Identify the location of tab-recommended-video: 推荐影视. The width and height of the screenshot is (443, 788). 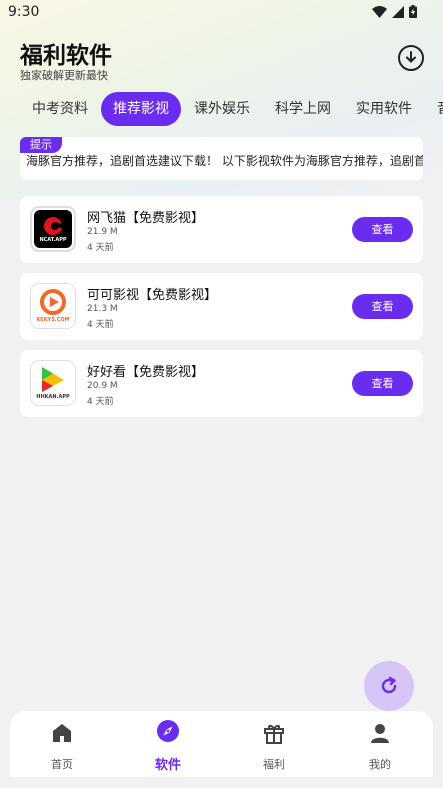
(141, 109).